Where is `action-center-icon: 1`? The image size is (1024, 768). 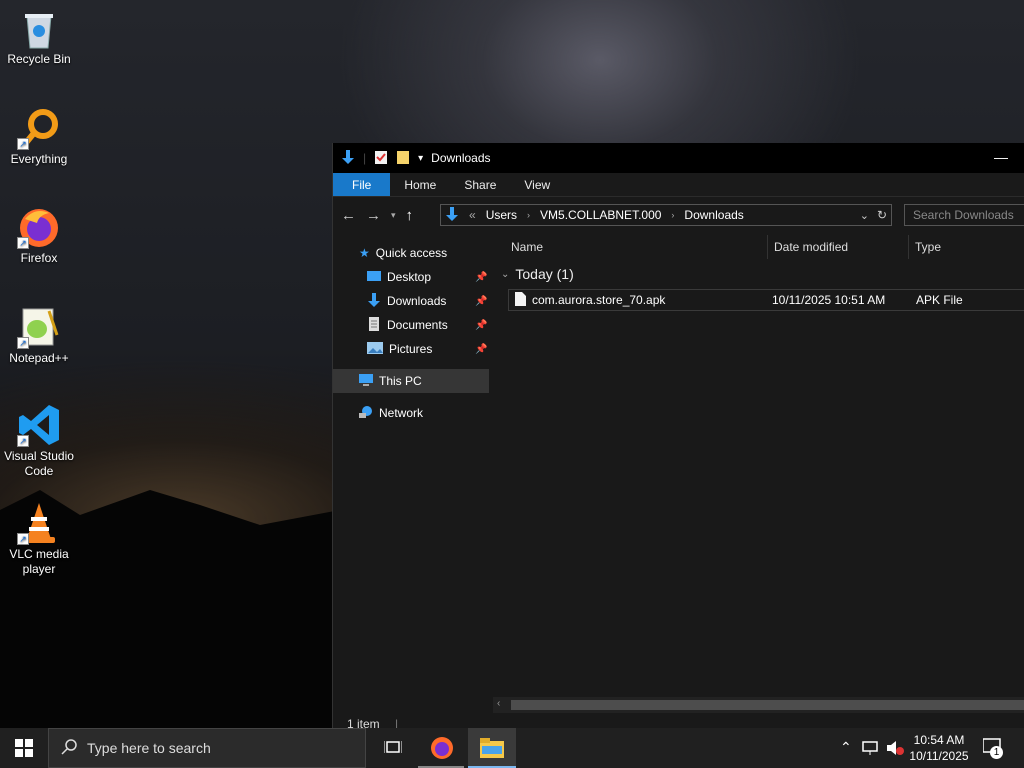 action-center-icon: 1 is located at coordinates (992, 749).